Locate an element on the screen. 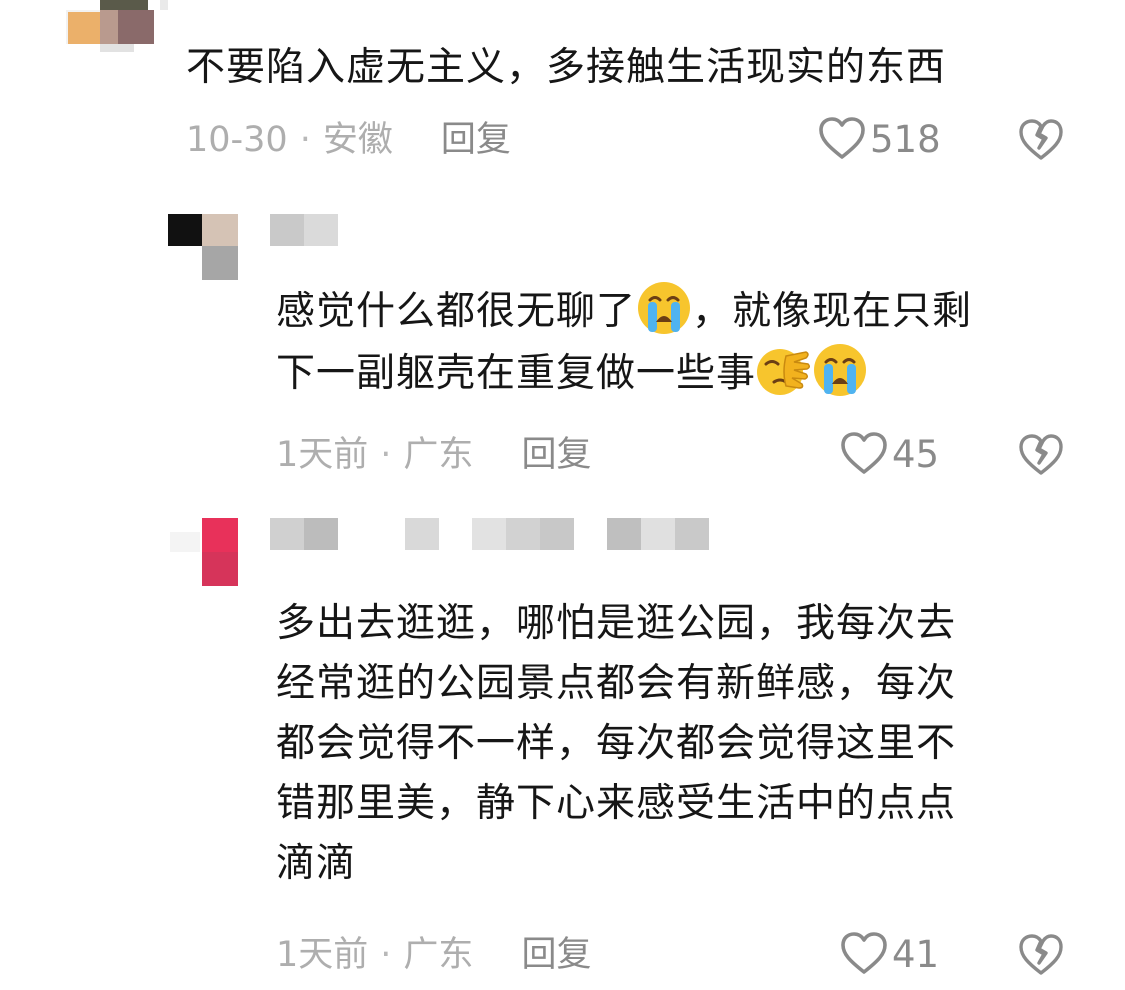  like-count: 45 is located at coordinates (916, 454).